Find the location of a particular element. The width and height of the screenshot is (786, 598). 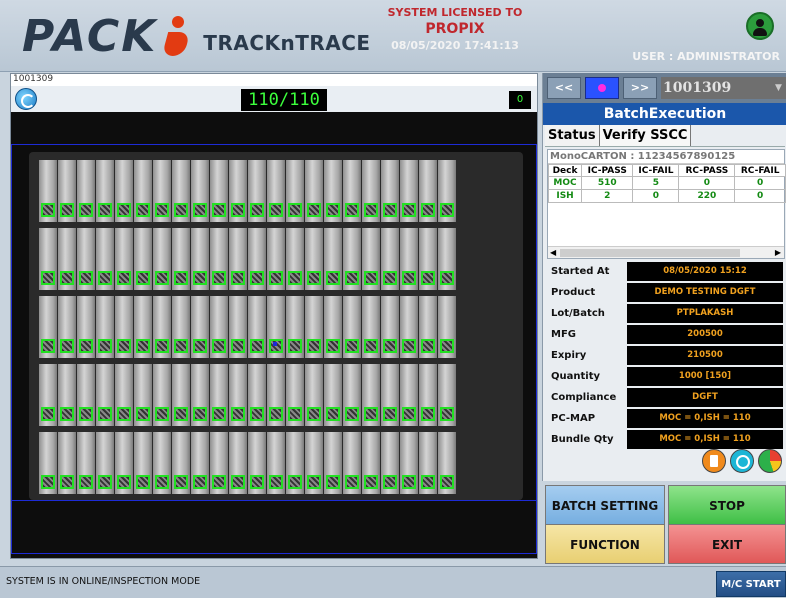

horizontal-scrollbar: ◀ ▶ is located at coordinates (666, 252).